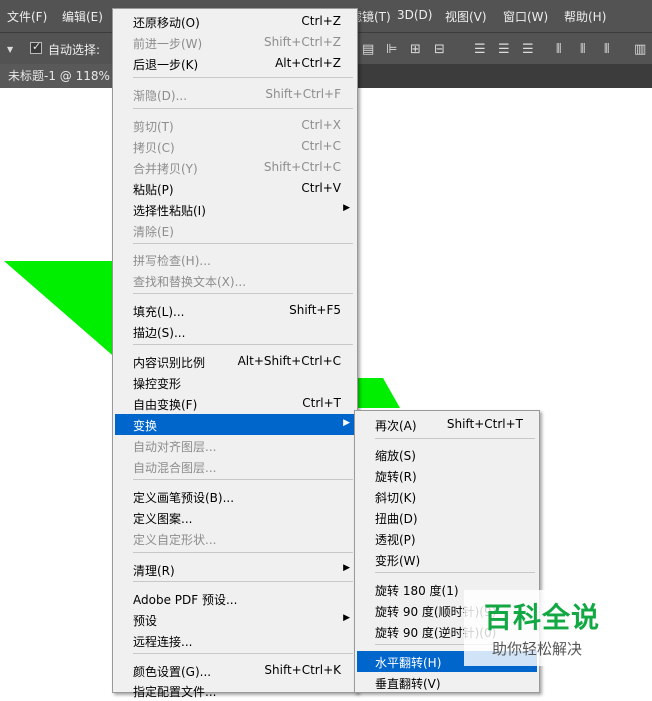  Describe the element at coordinates (466, 16) in the screenshot. I see `menu-view: 视图(V)` at that location.